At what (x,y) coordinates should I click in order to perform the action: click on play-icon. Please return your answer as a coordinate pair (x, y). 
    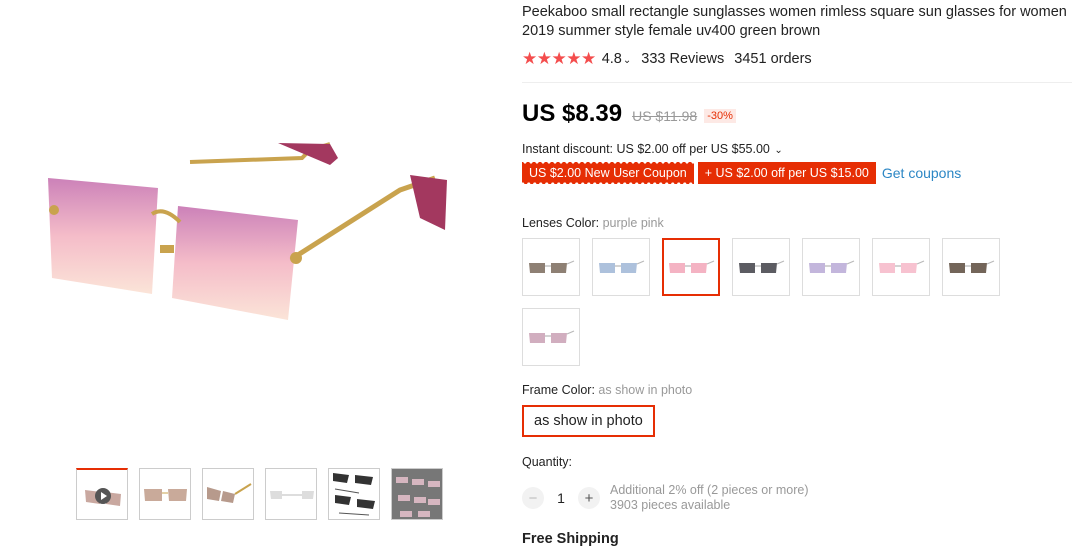
    Looking at the image, I should click on (103, 496).